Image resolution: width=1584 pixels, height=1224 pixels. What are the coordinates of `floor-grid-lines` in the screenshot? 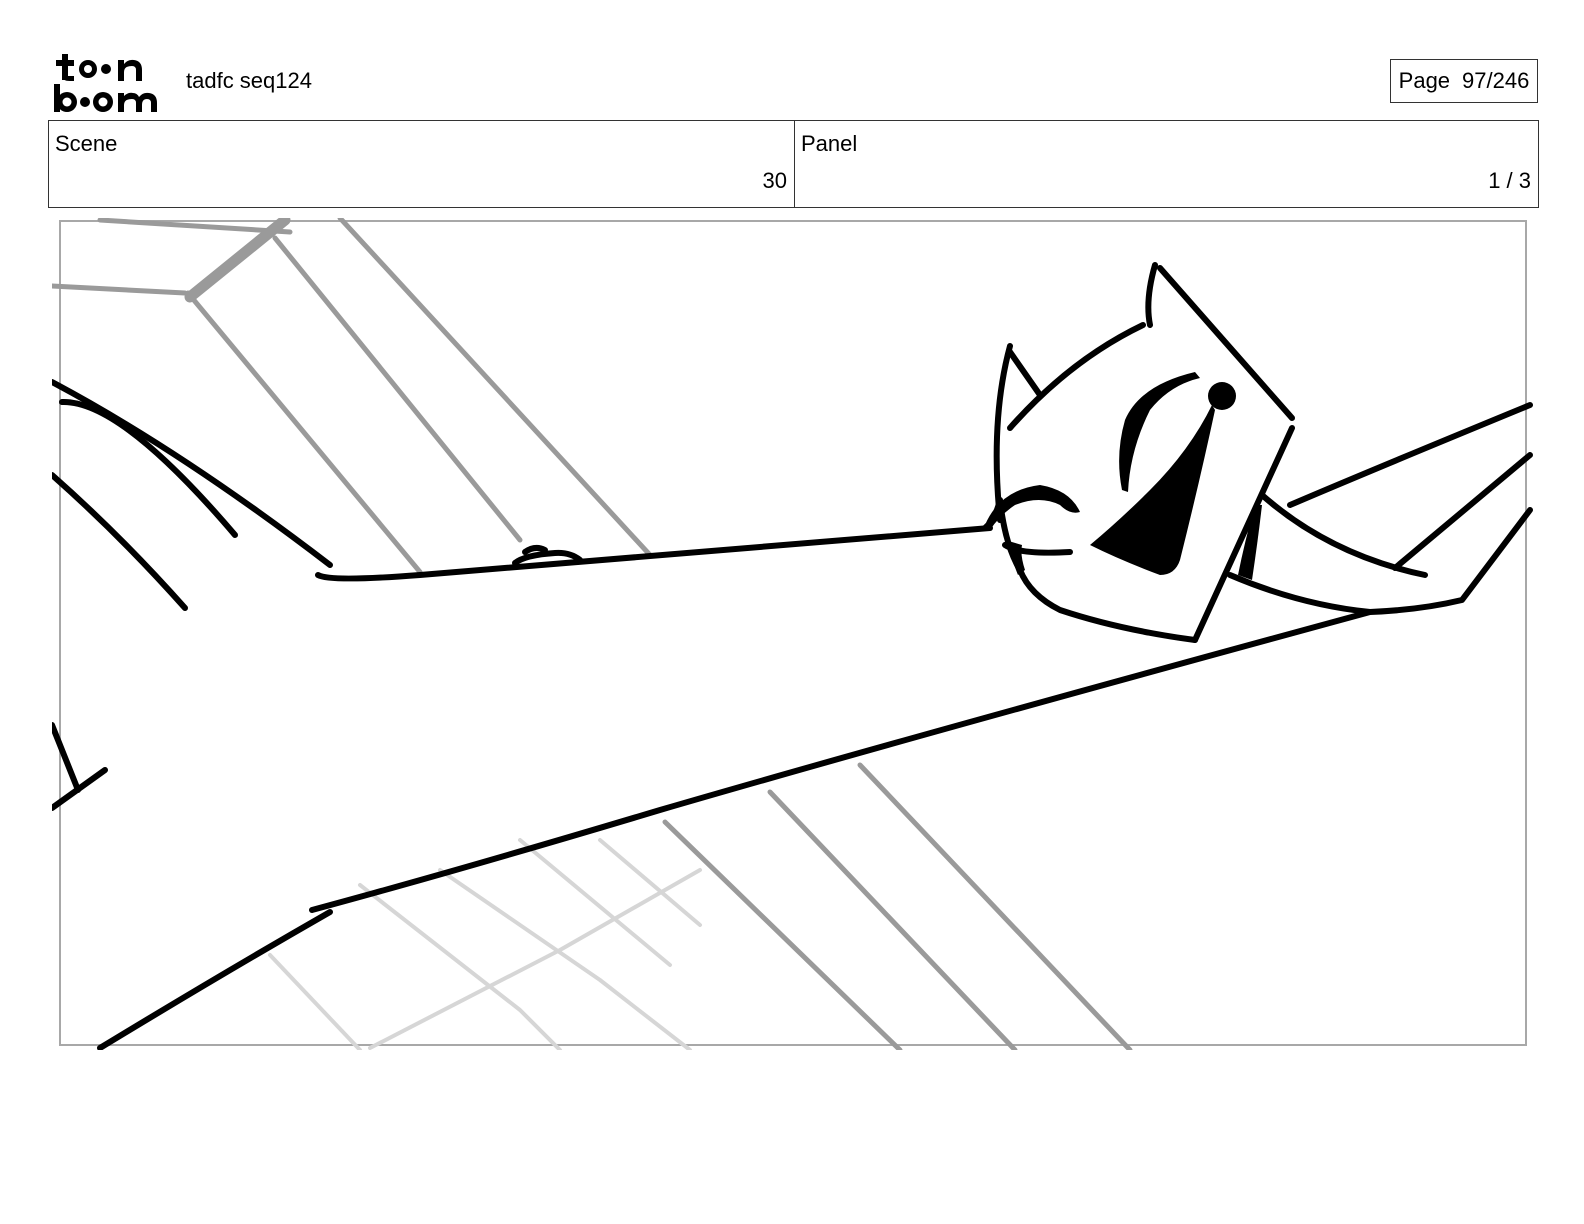 It's located at (485, 944).